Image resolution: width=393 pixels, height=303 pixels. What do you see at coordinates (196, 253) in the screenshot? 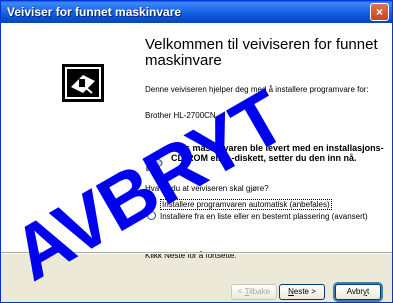
I see `button-separator` at bounding box center [196, 253].